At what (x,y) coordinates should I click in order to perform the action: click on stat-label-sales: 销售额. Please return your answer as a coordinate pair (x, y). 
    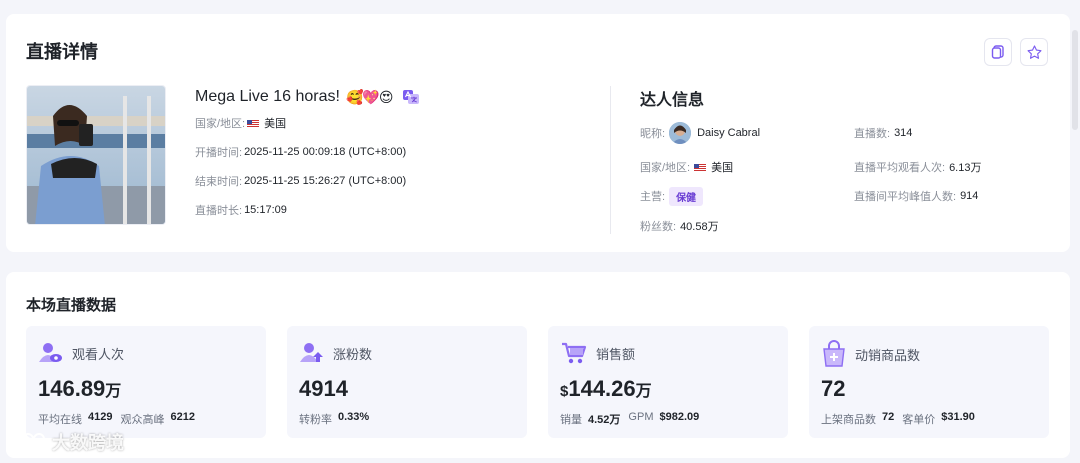
    Looking at the image, I should click on (616, 354).